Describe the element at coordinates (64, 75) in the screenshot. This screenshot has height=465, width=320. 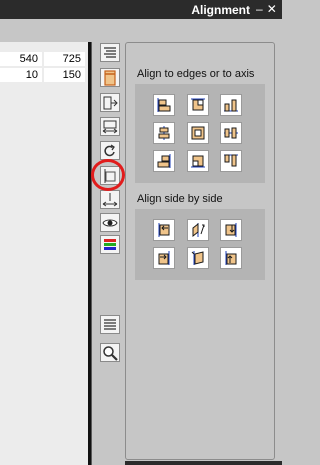
I see `grid-cell: 150` at that location.